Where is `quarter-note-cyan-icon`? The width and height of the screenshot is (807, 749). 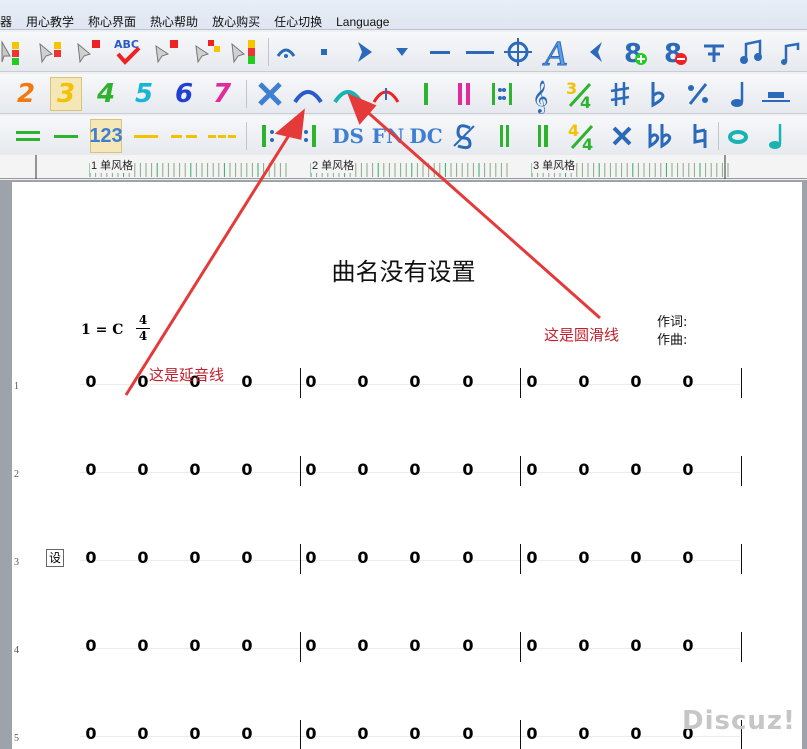
quarter-note-cyan-icon is located at coordinates (776, 136).